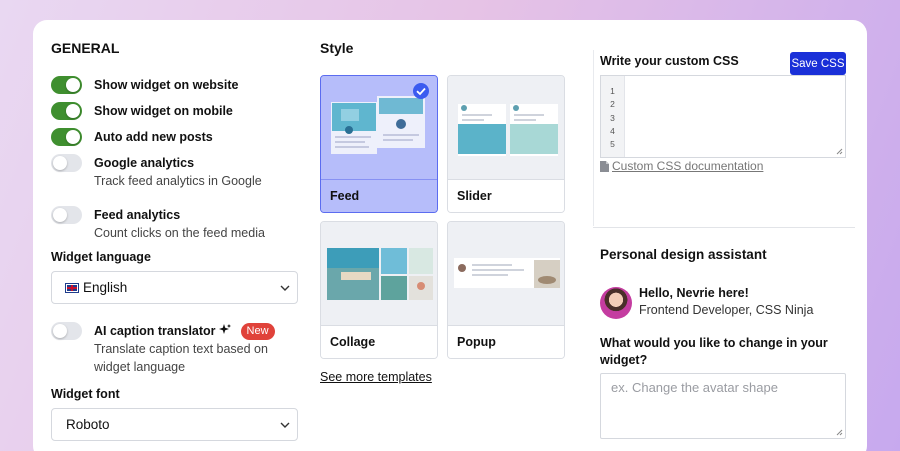 This screenshot has height=451, width=900. Describe the element at coordinates (506, 195) in the screenshot. I see `template-label: Slider` at that location.